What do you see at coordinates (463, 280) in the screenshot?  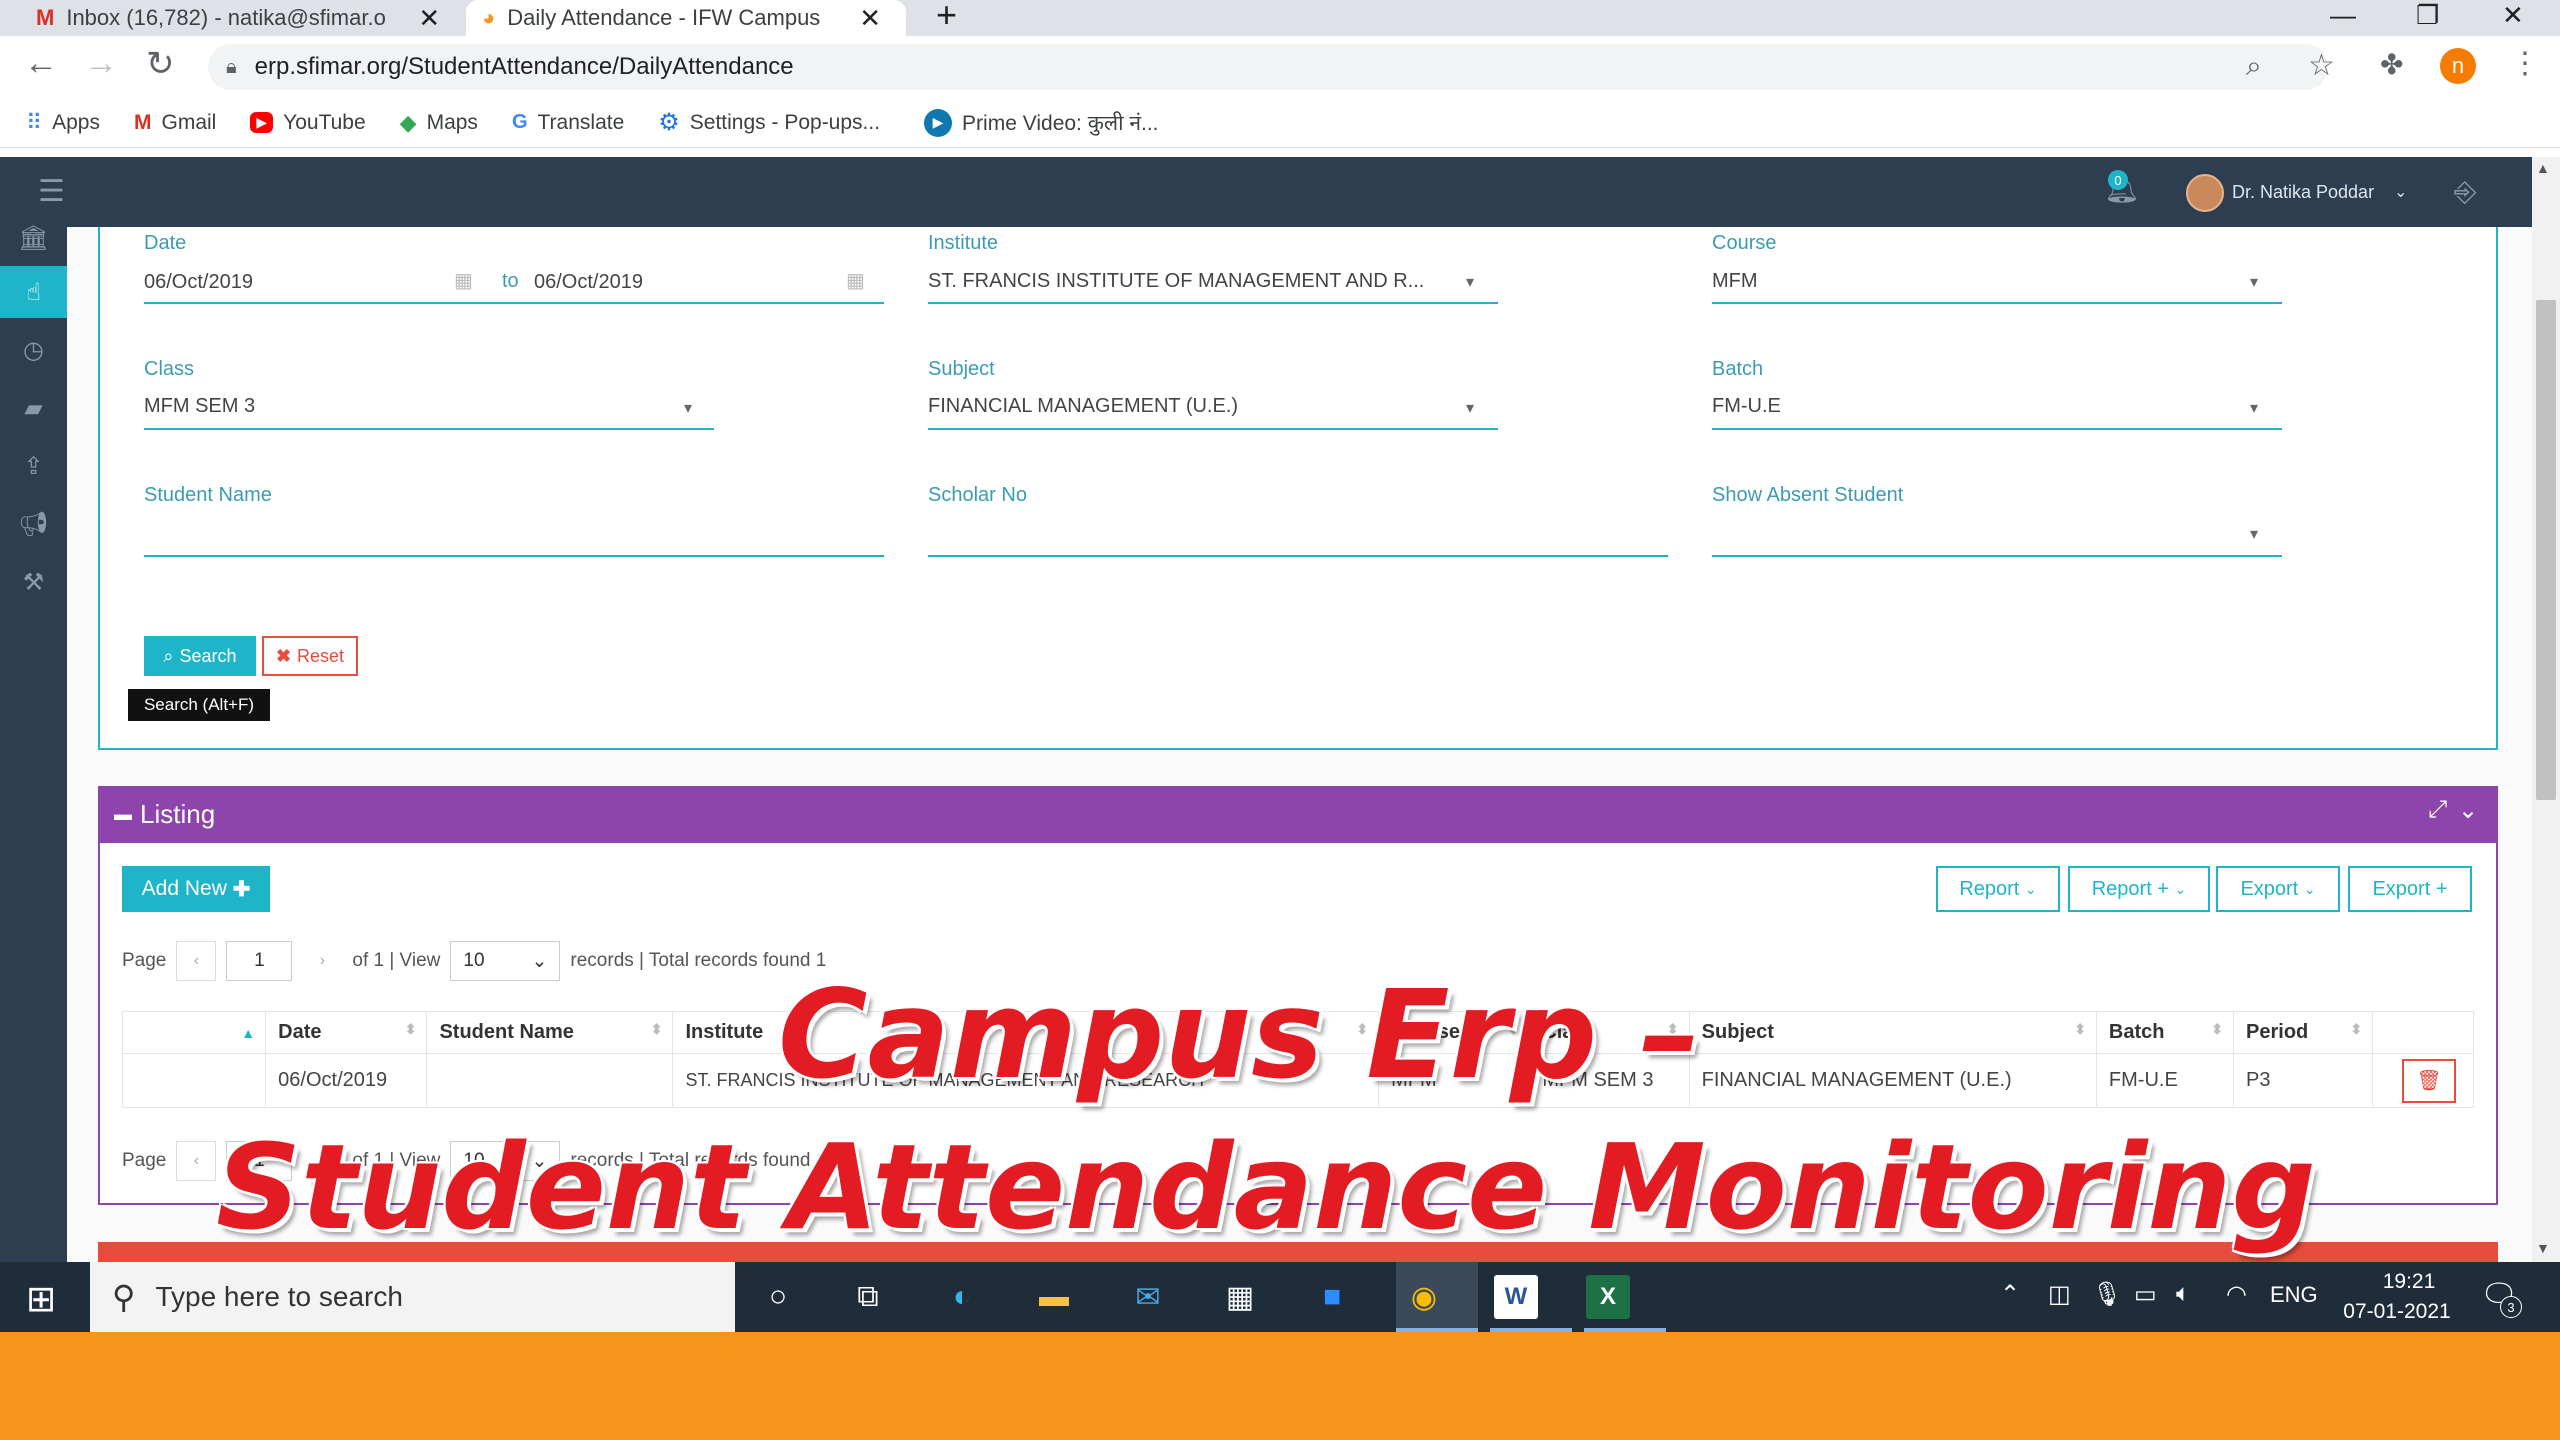 I see `calendar-from-icon: ▦` at bounding box center [463, 280].